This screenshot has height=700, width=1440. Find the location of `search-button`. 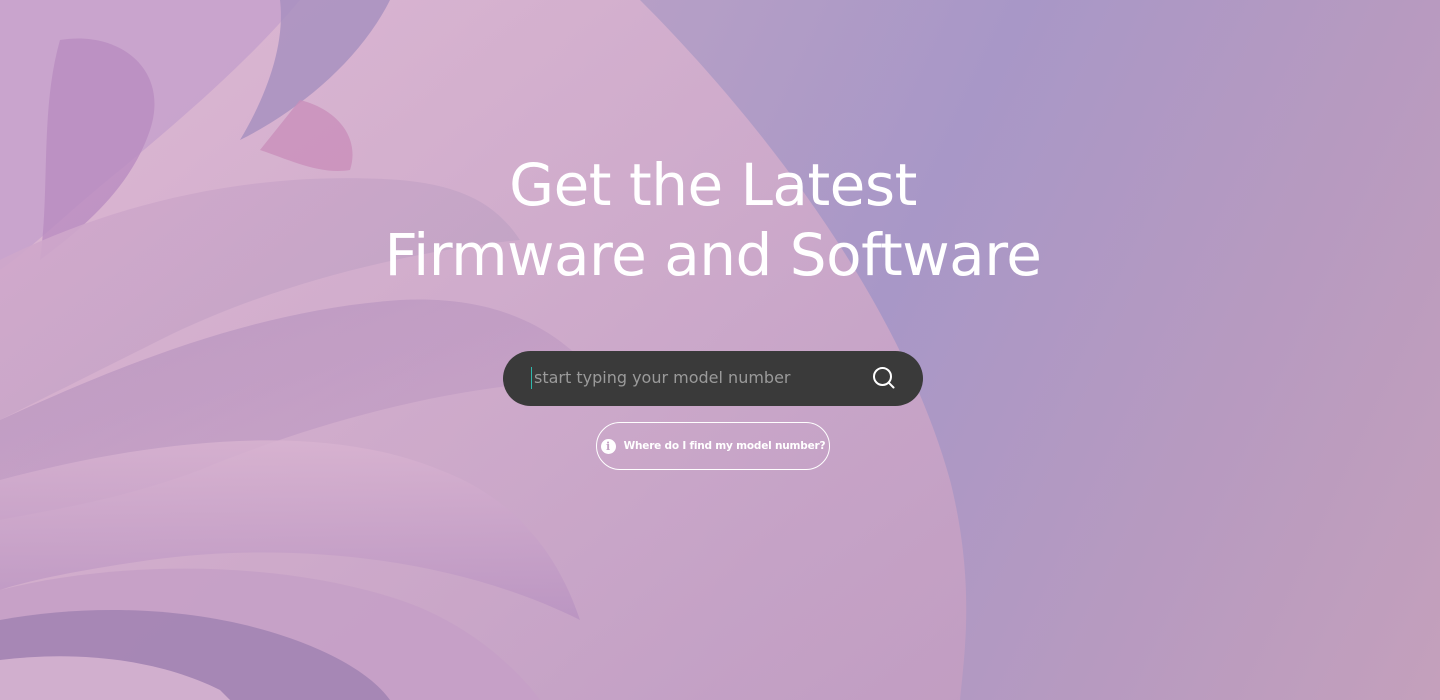

search-button is located at coordinates (884, 378).